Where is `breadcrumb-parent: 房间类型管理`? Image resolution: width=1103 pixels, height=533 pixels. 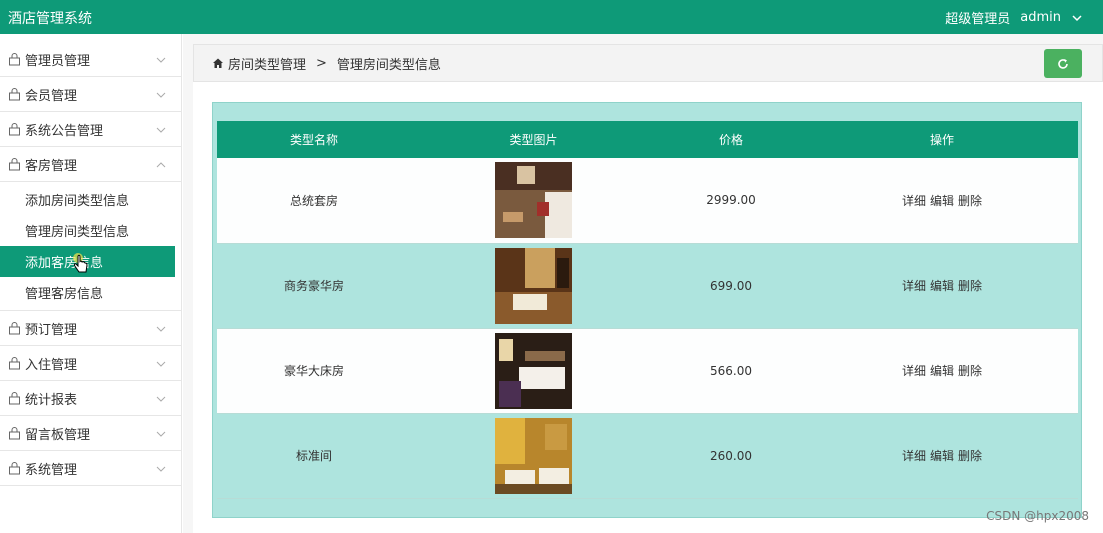
breadcrumb-parent: 房间类型管理 is located at coordinates (267, 63).